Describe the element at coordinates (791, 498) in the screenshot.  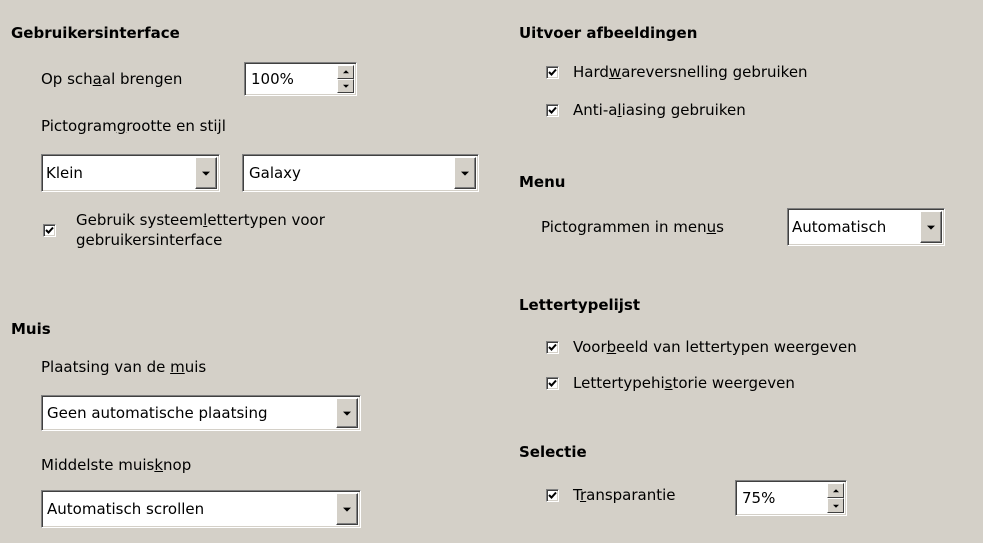
I see `transparency-spin-field: 75%` at that location.